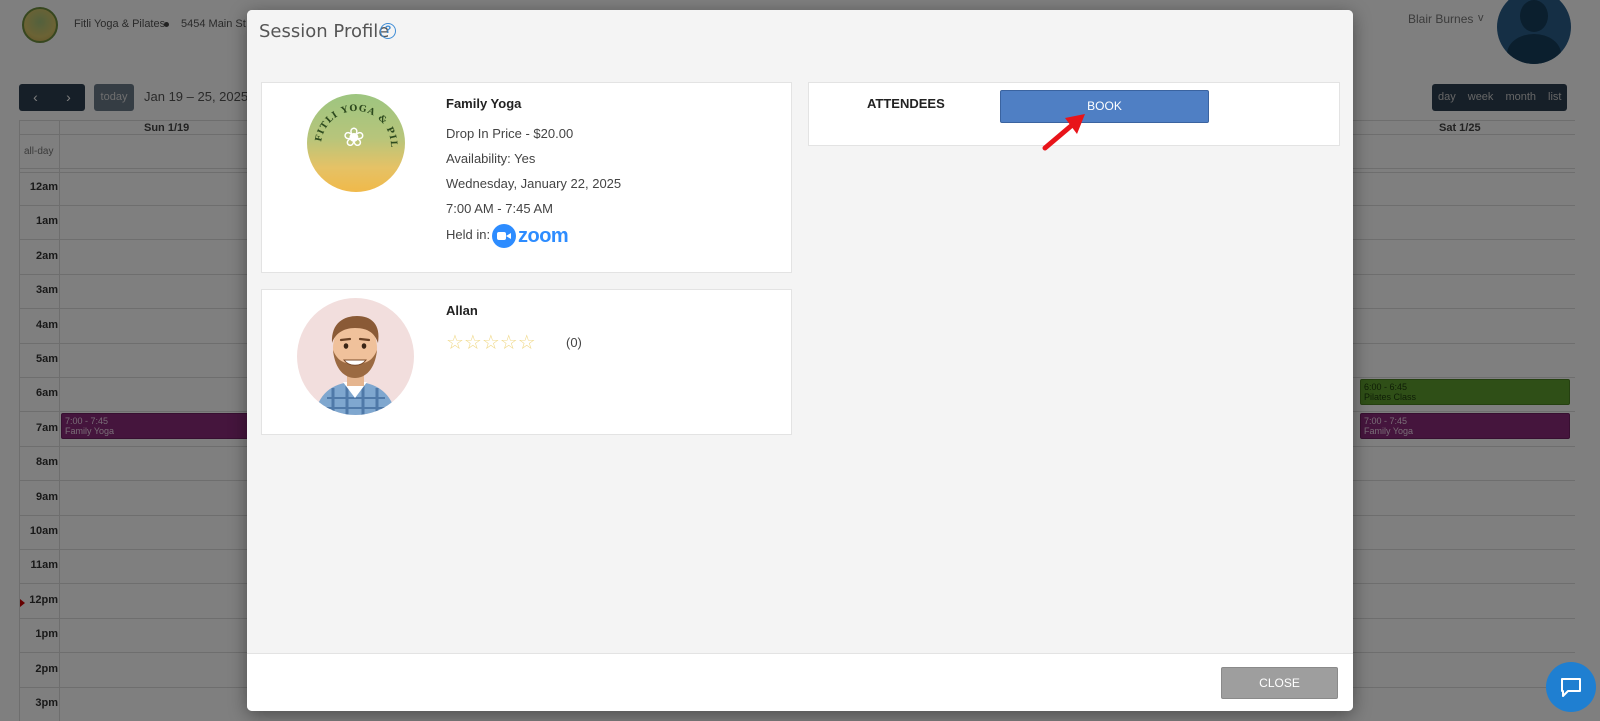 This screenshot has width=1600, height=721. What do you see at coordinates (1063, 132) in the screenshot?
I see `pointer-arrow-icon` at bounding box center [1063, 132].